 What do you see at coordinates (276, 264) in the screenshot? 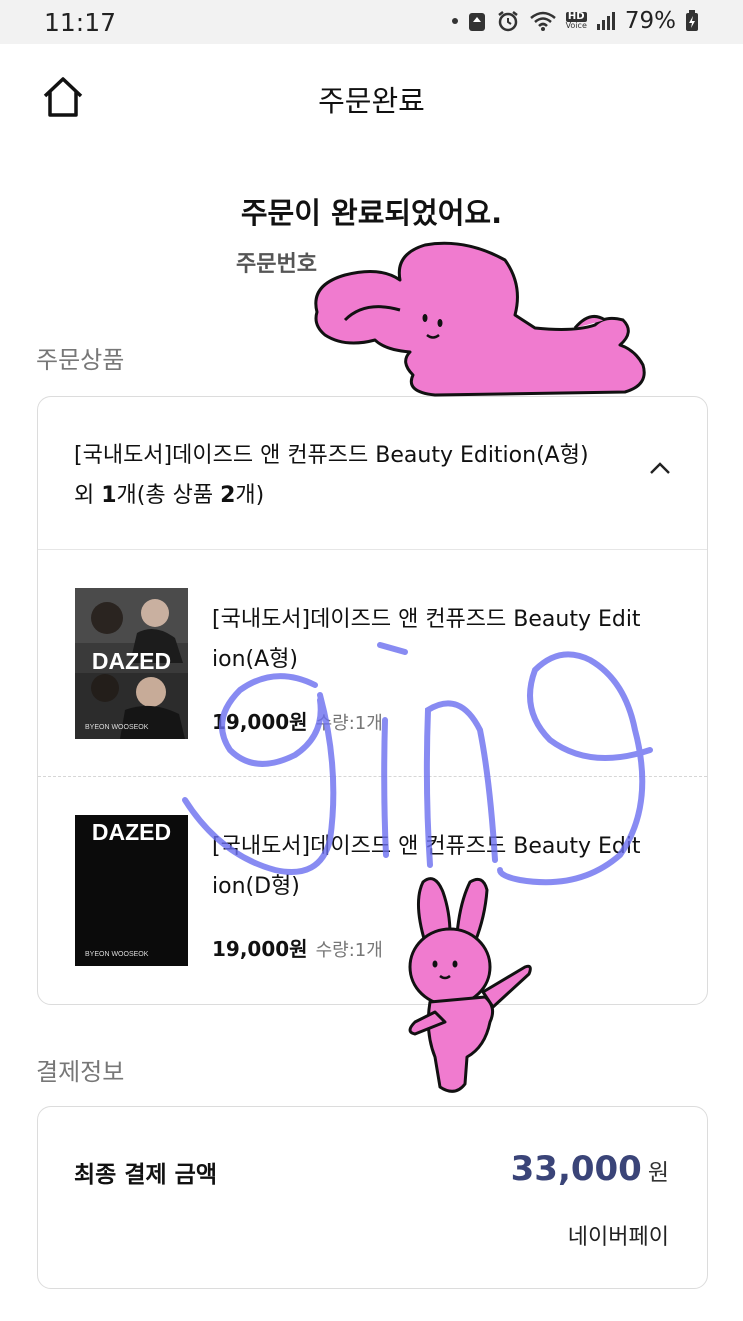
I see `order-number-label: 주문번호` at bounding box center [276, 264].